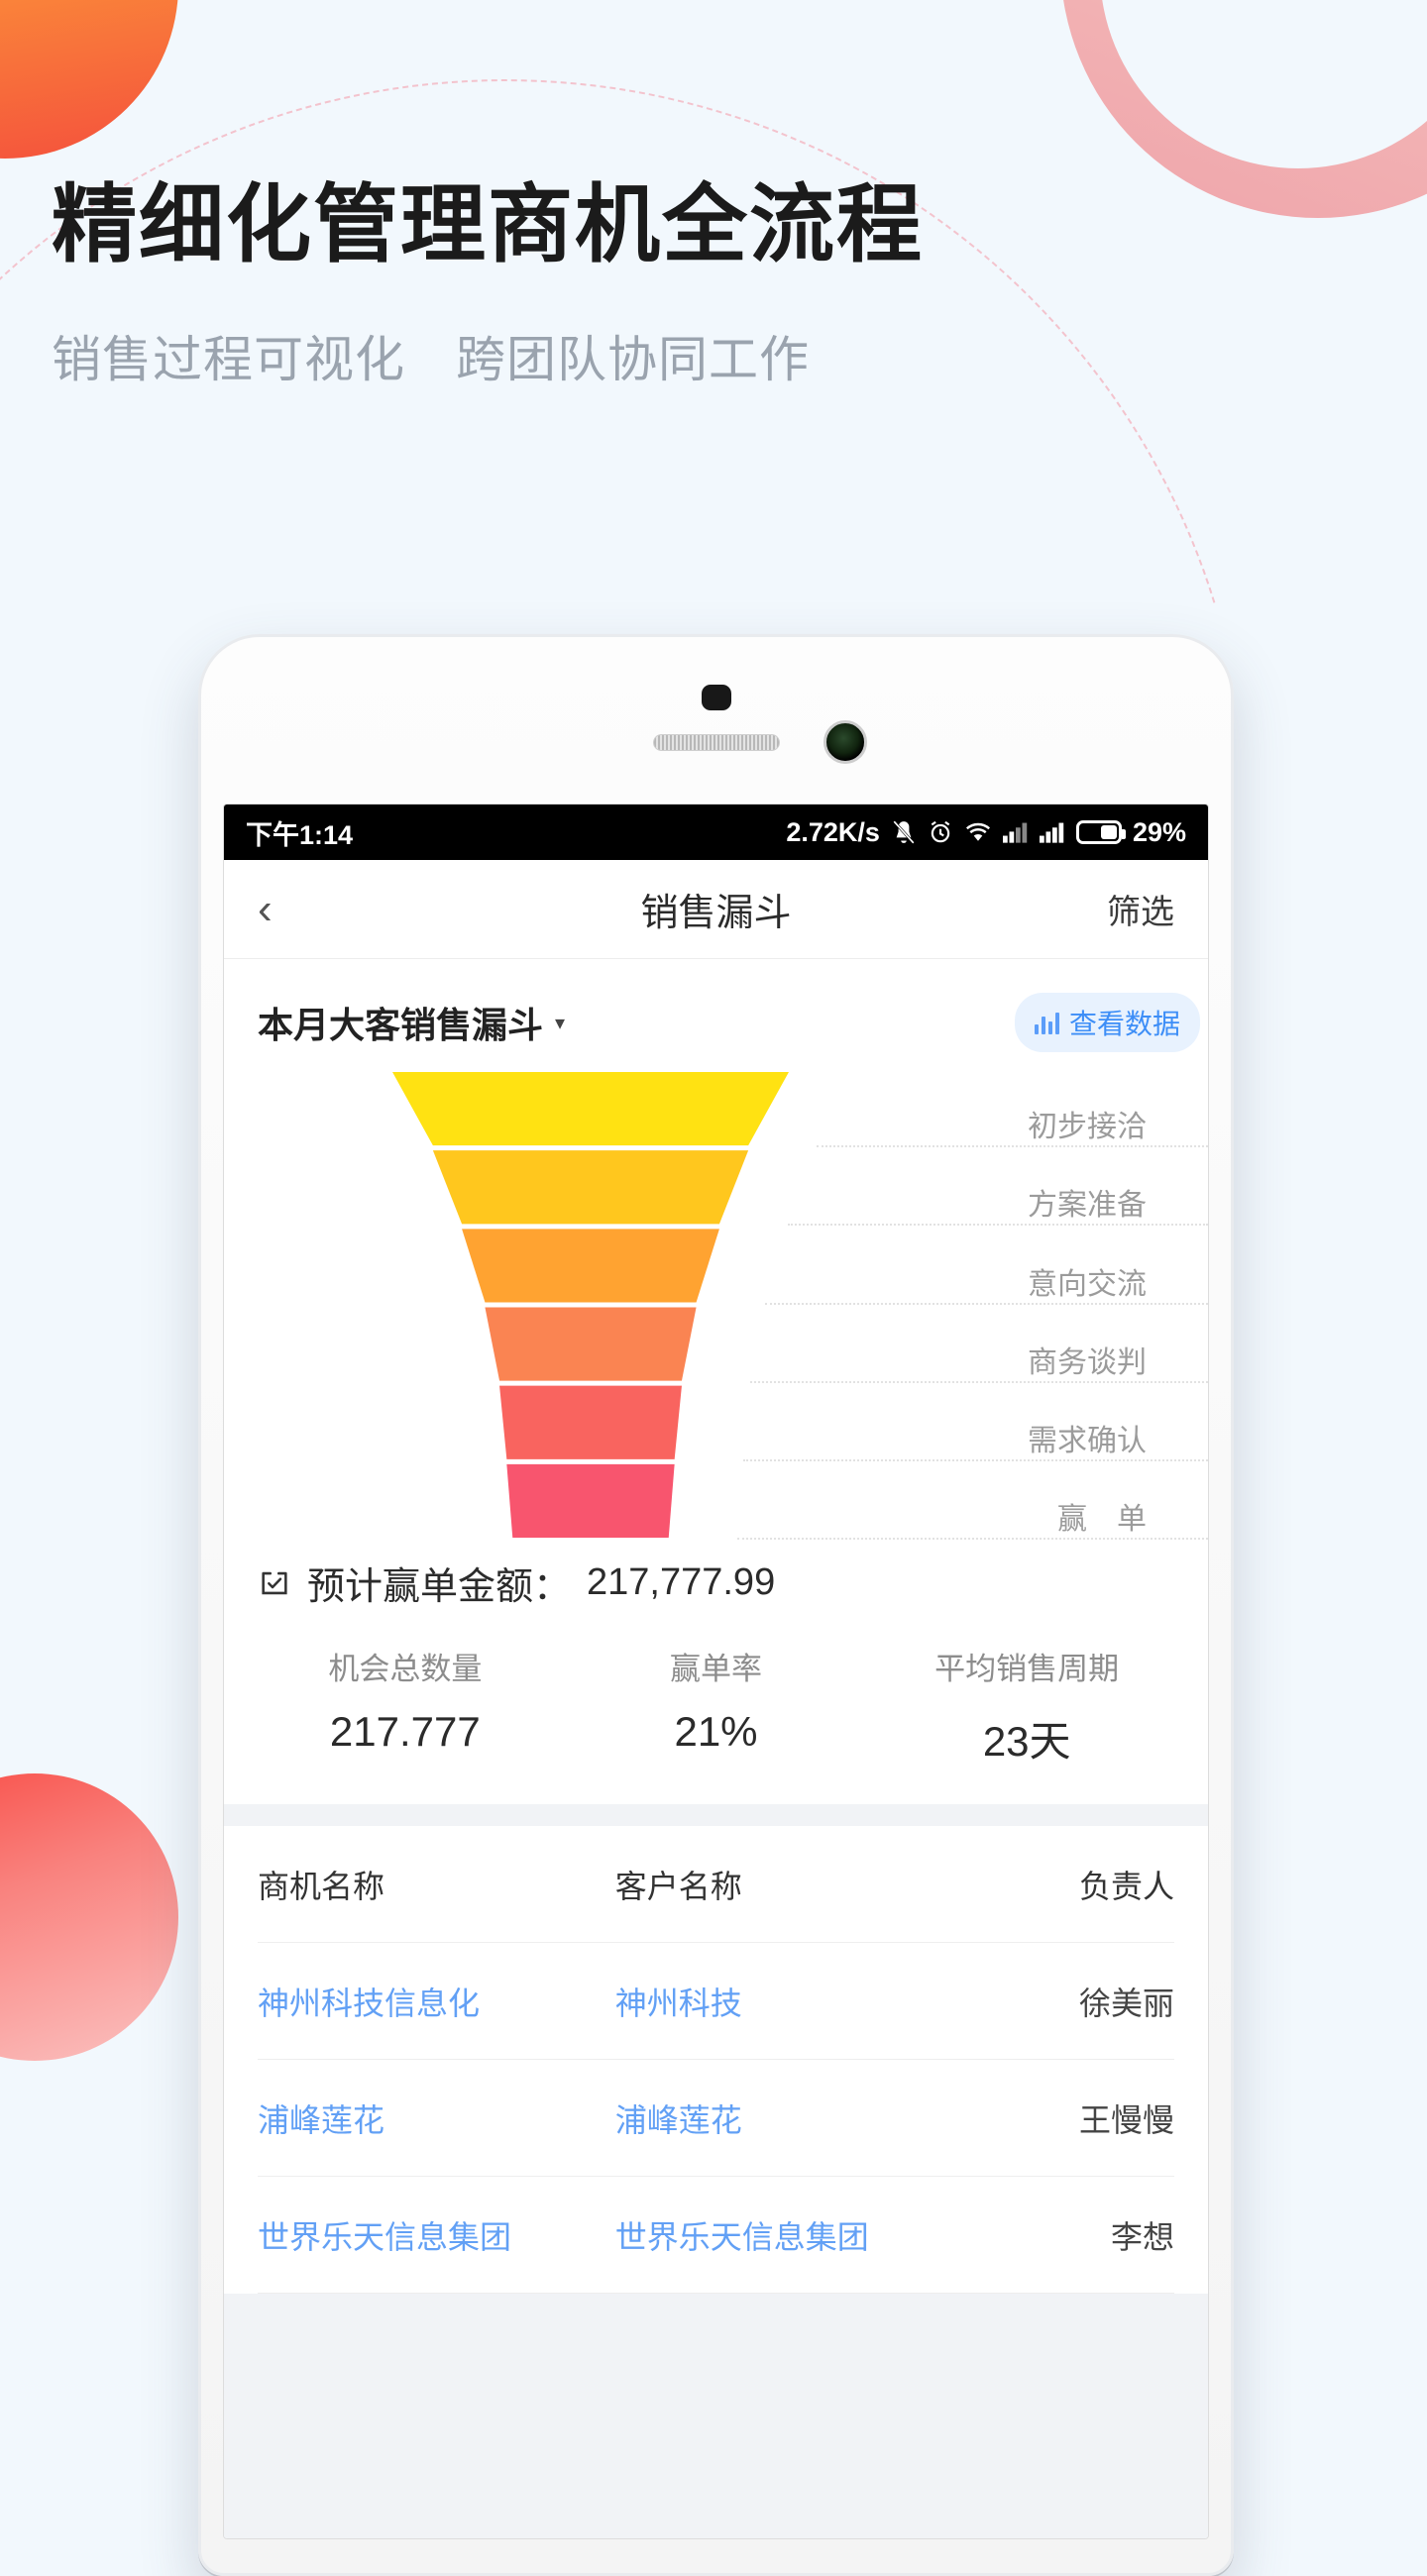 This screenshot has width=1427, height=2576. What do you see at coordinates (716, 697) in the screenshot?
I see `proximity-sensor-icon` at bounding box center [716, 697].